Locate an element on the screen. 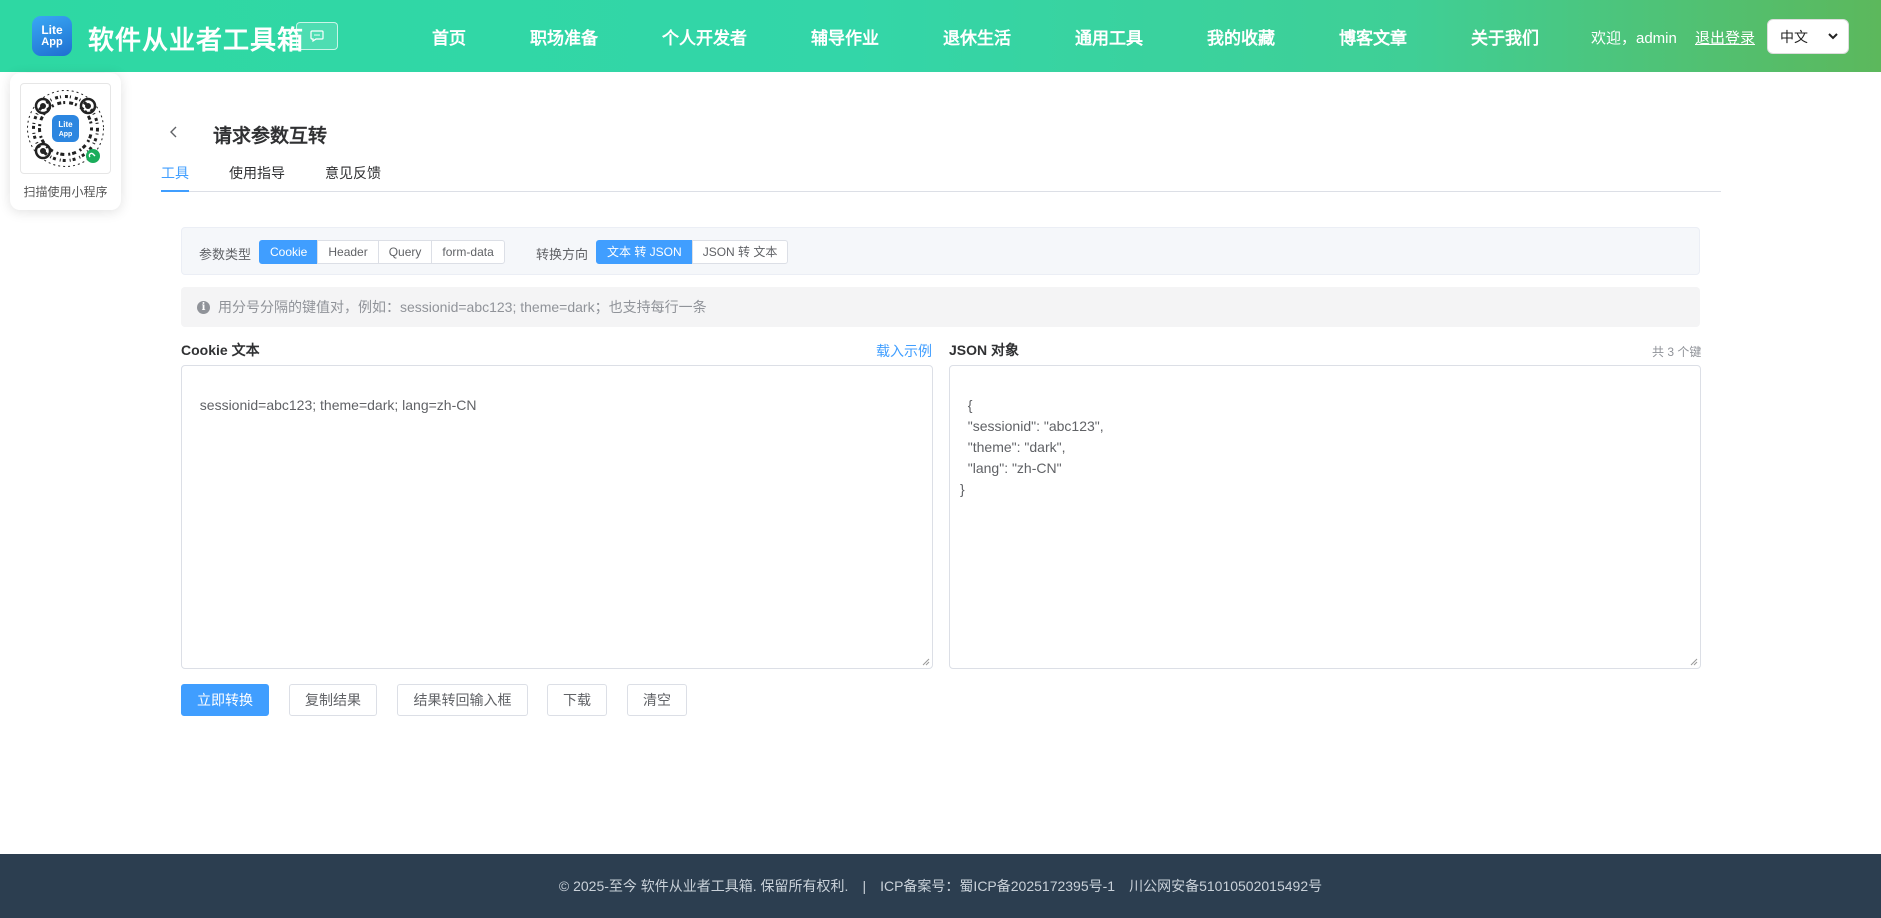 The height and width of the screenshot is (918, 1881). nav-about: 关于我们 is located at coordinates (1505, 36).